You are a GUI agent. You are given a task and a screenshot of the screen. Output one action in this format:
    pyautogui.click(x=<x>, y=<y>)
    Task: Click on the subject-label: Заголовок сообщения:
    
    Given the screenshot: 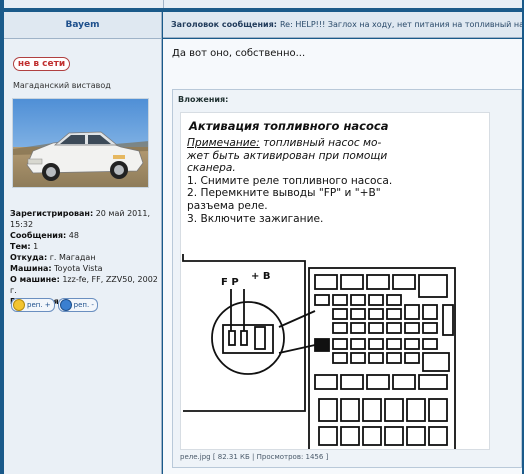 What is the action you would take?
    pyautogui.click(x=224, y=24)
    